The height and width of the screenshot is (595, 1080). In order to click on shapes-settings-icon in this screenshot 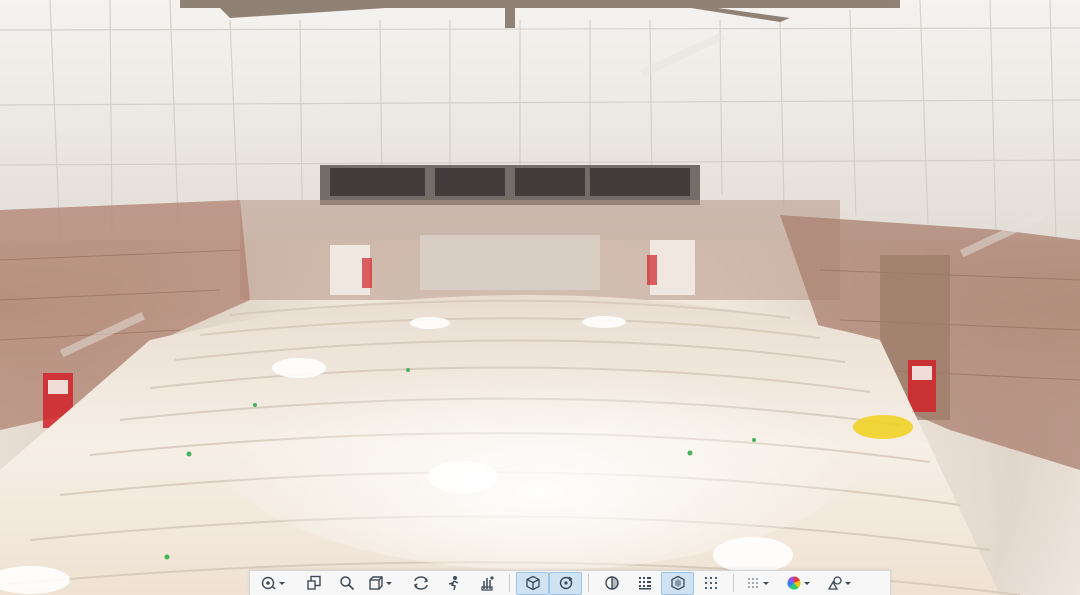, I will do `click(834, 583)`.